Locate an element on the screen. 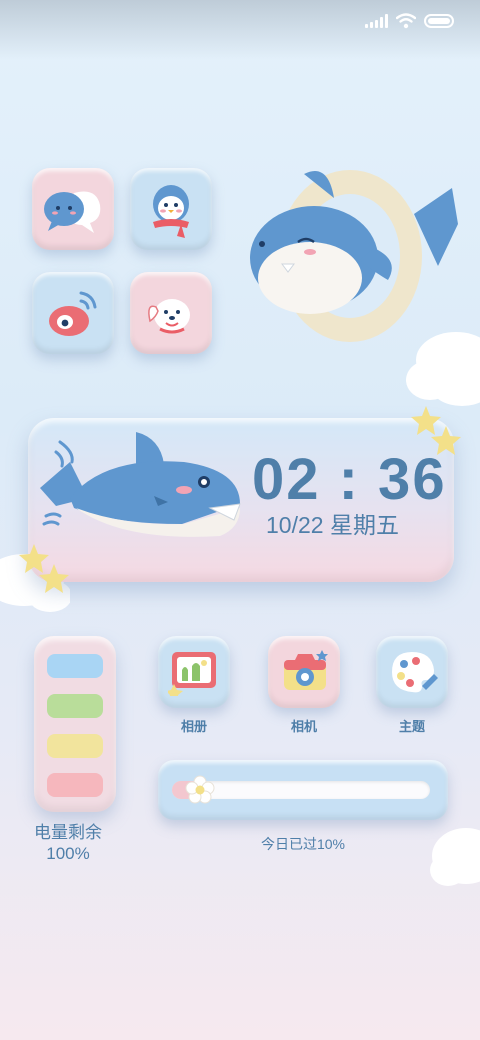 The height and width of the screenshot is (1040, 480). flower-knob-icon is located at coordinates (200, 790).